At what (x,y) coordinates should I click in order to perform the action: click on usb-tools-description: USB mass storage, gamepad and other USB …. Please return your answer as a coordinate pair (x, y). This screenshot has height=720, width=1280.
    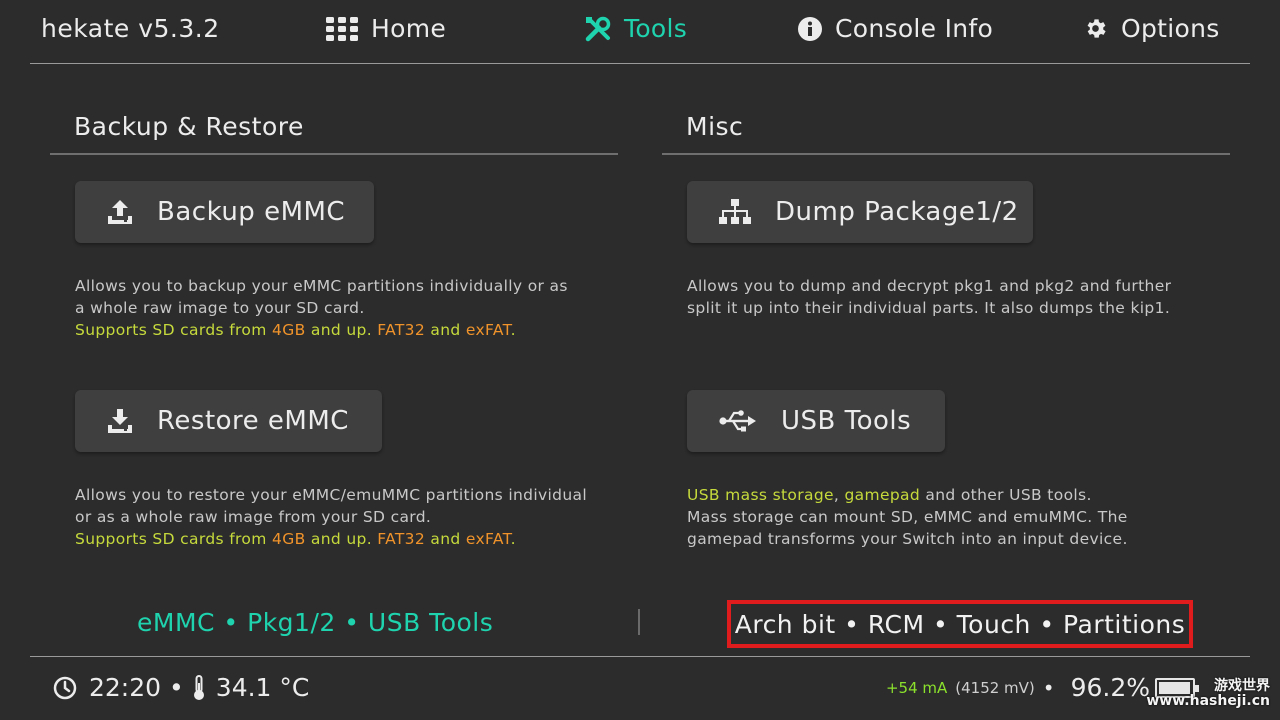
    Looking at the image, I should click on (907, 517).